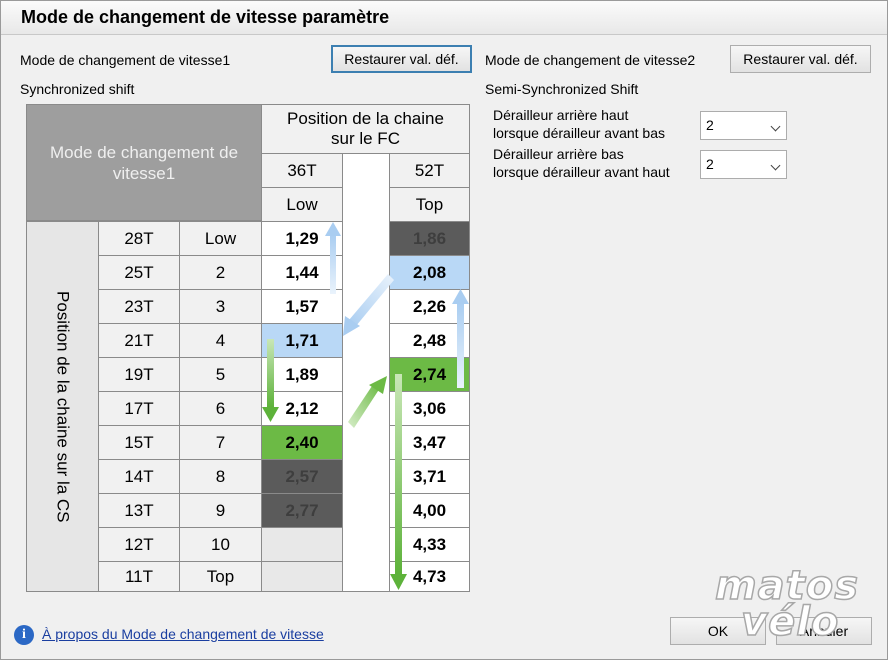 The height and width of the screenshot is (660, 888). Describe the element at coordinates (139, 306) in the screenshot. I see `cog-teeth: 23T` at that location.